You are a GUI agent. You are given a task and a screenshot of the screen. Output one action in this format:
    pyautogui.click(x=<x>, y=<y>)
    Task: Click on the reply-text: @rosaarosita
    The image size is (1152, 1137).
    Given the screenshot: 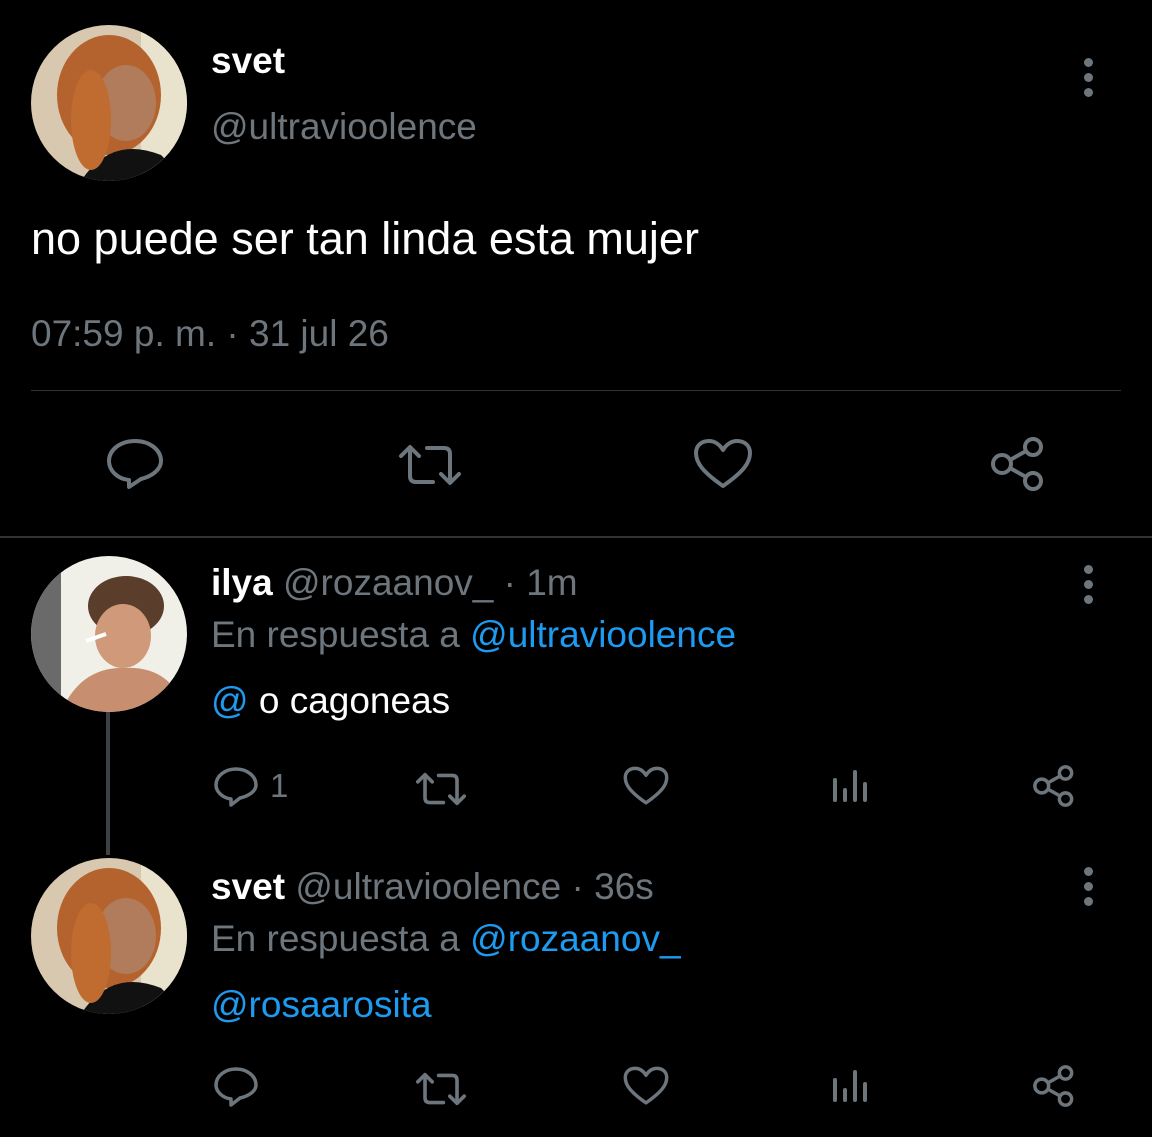 What is the action you would take?
    pyautogui.click(x=321, y=1005)
    